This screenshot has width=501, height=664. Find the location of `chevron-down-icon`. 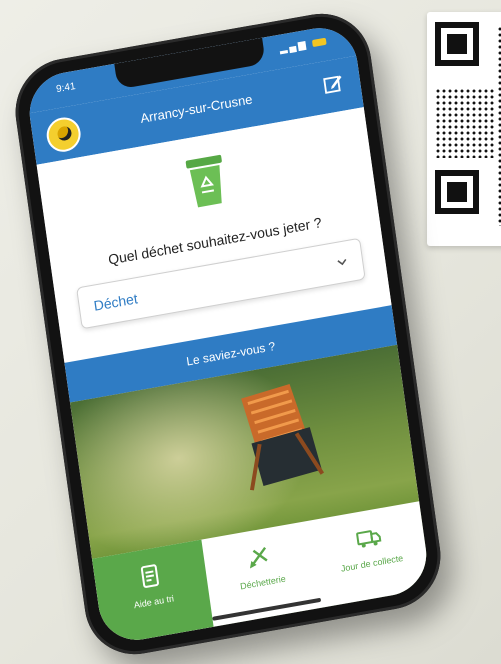

chevron-down-icon is located at coordinates (342, 262).